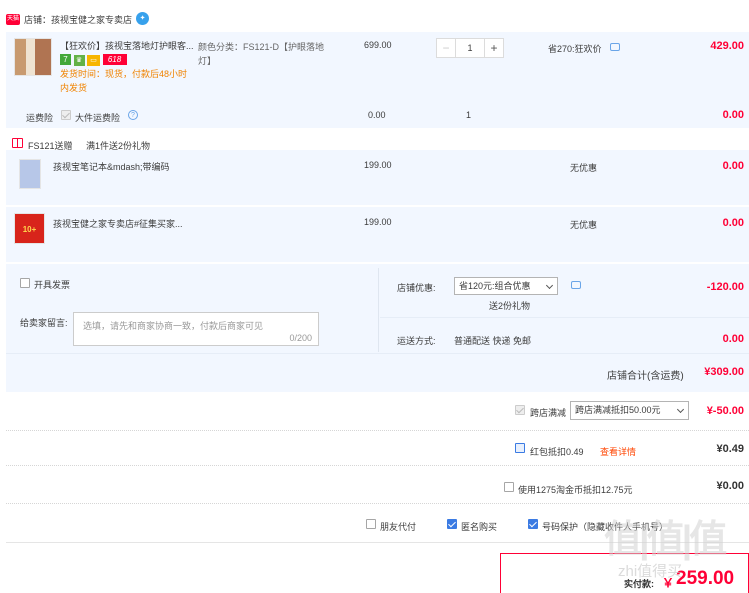 This screenshot has height=593, width=749. What do you see at coordinates (645, 376) in the screenshot?
I see `shop-total-label: 店铺合计(含运费)` at bounding box center [645, 376].